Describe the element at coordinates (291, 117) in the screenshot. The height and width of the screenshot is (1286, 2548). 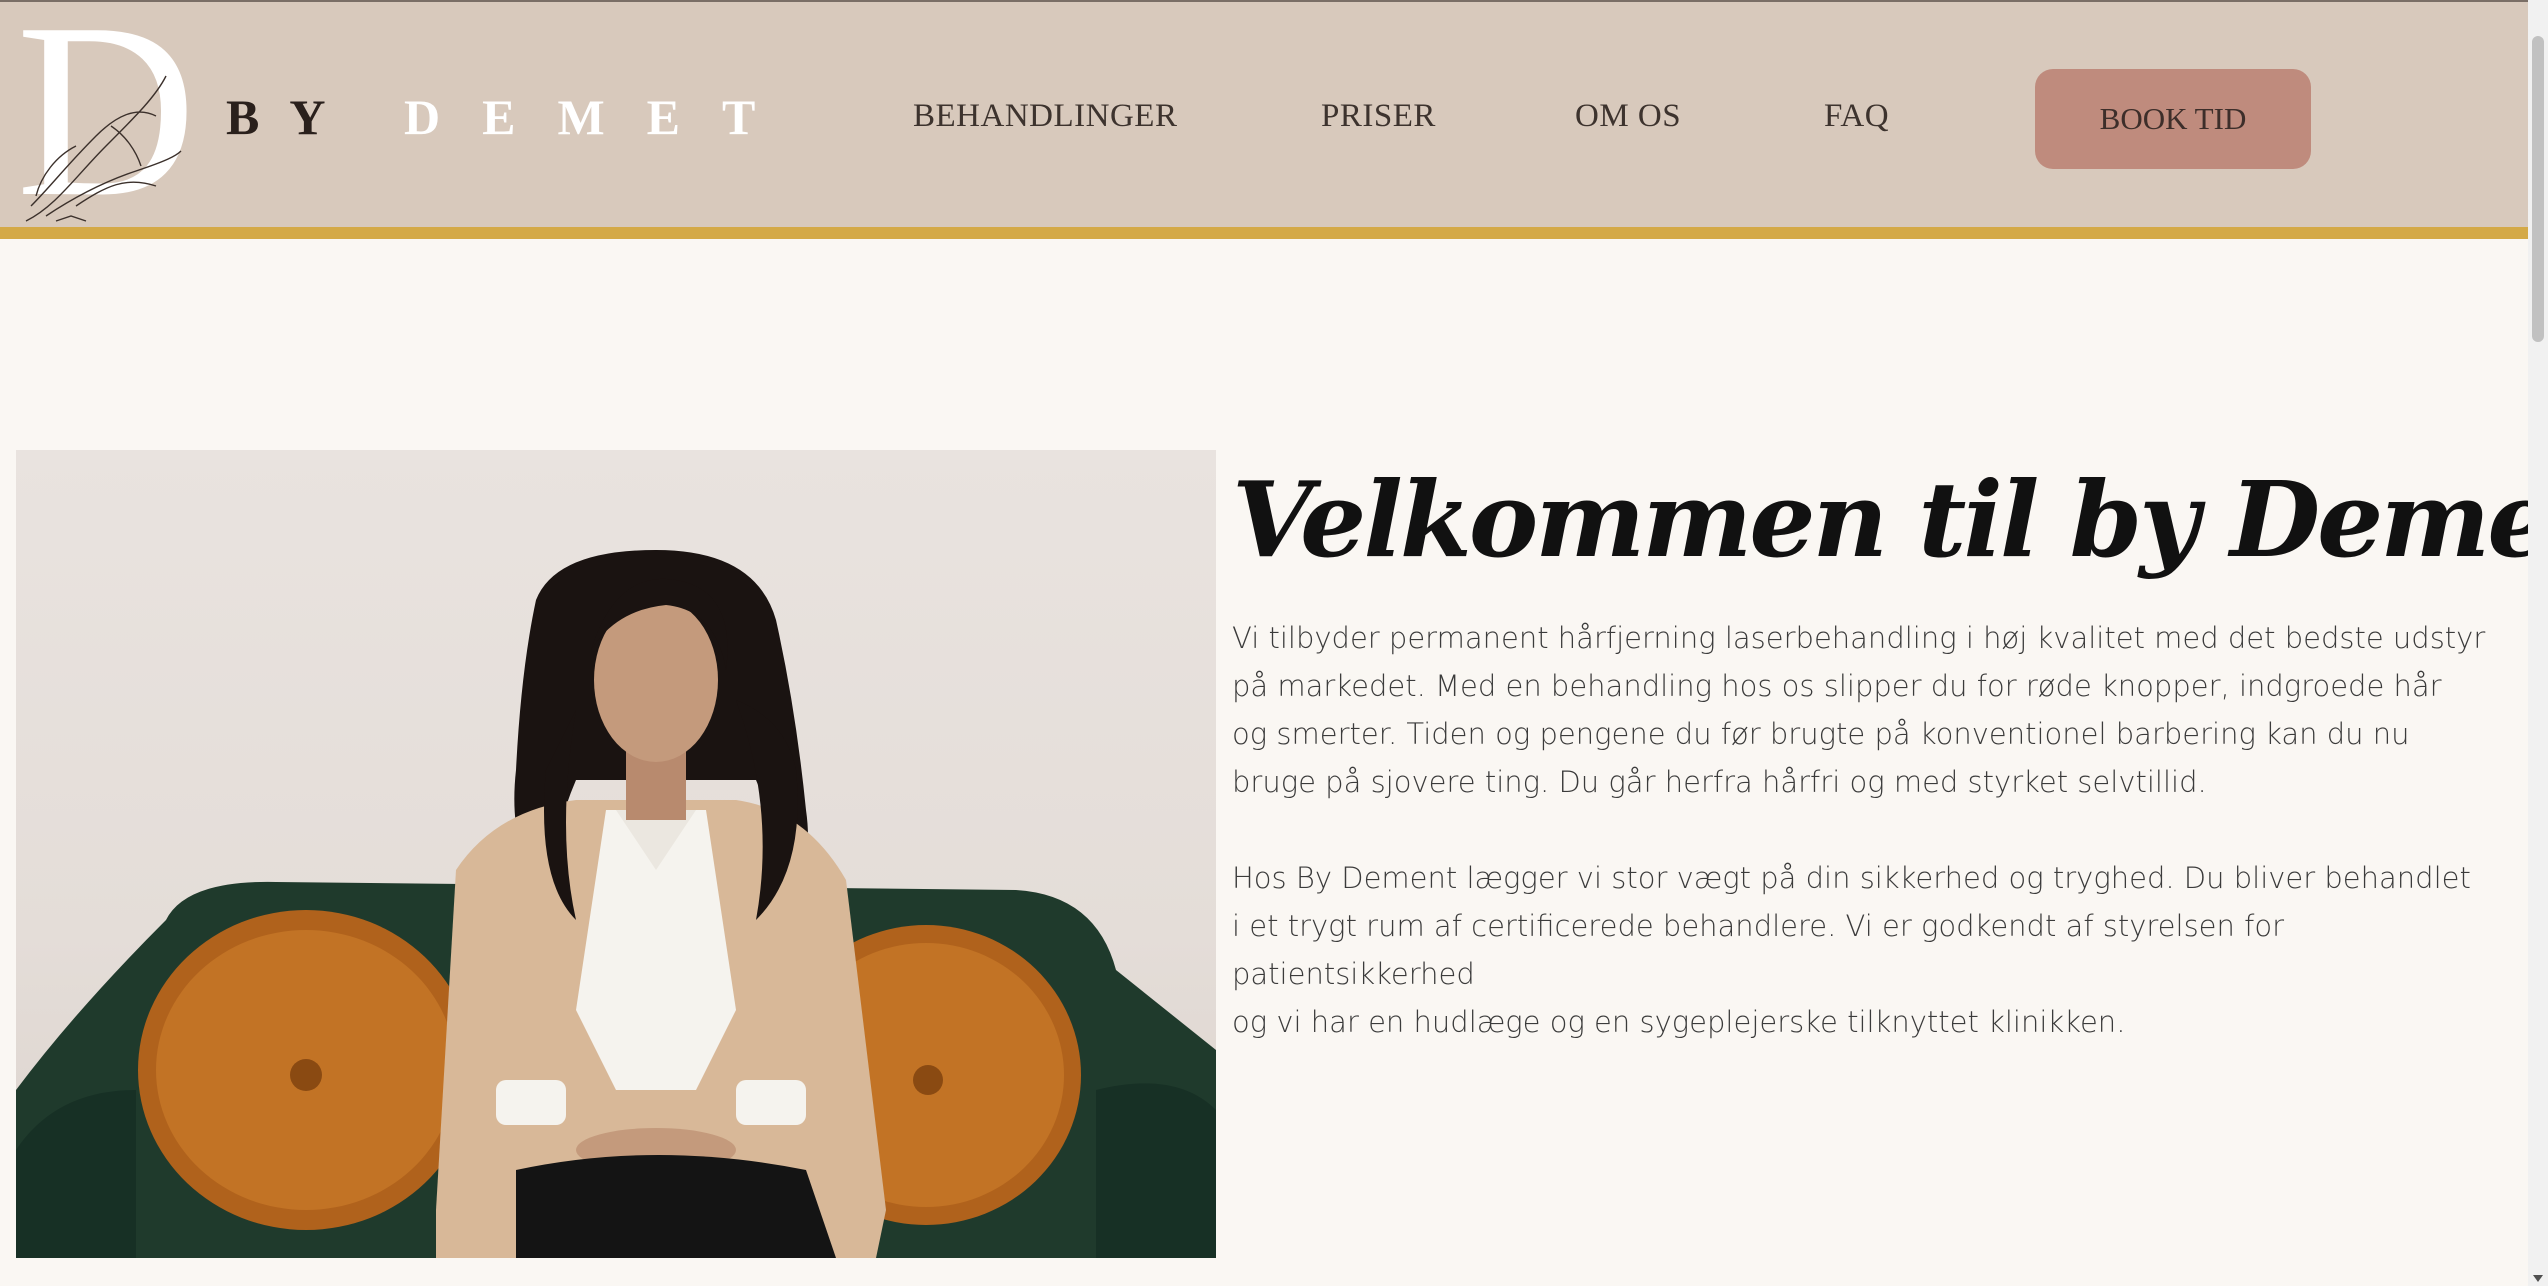
I see `logo-by-text: BY` at that location.